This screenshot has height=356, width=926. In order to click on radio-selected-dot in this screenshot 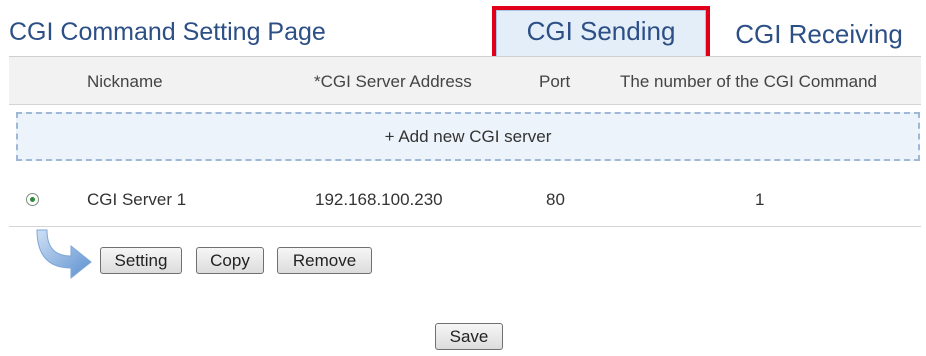, I will do `click(32, 199)`.